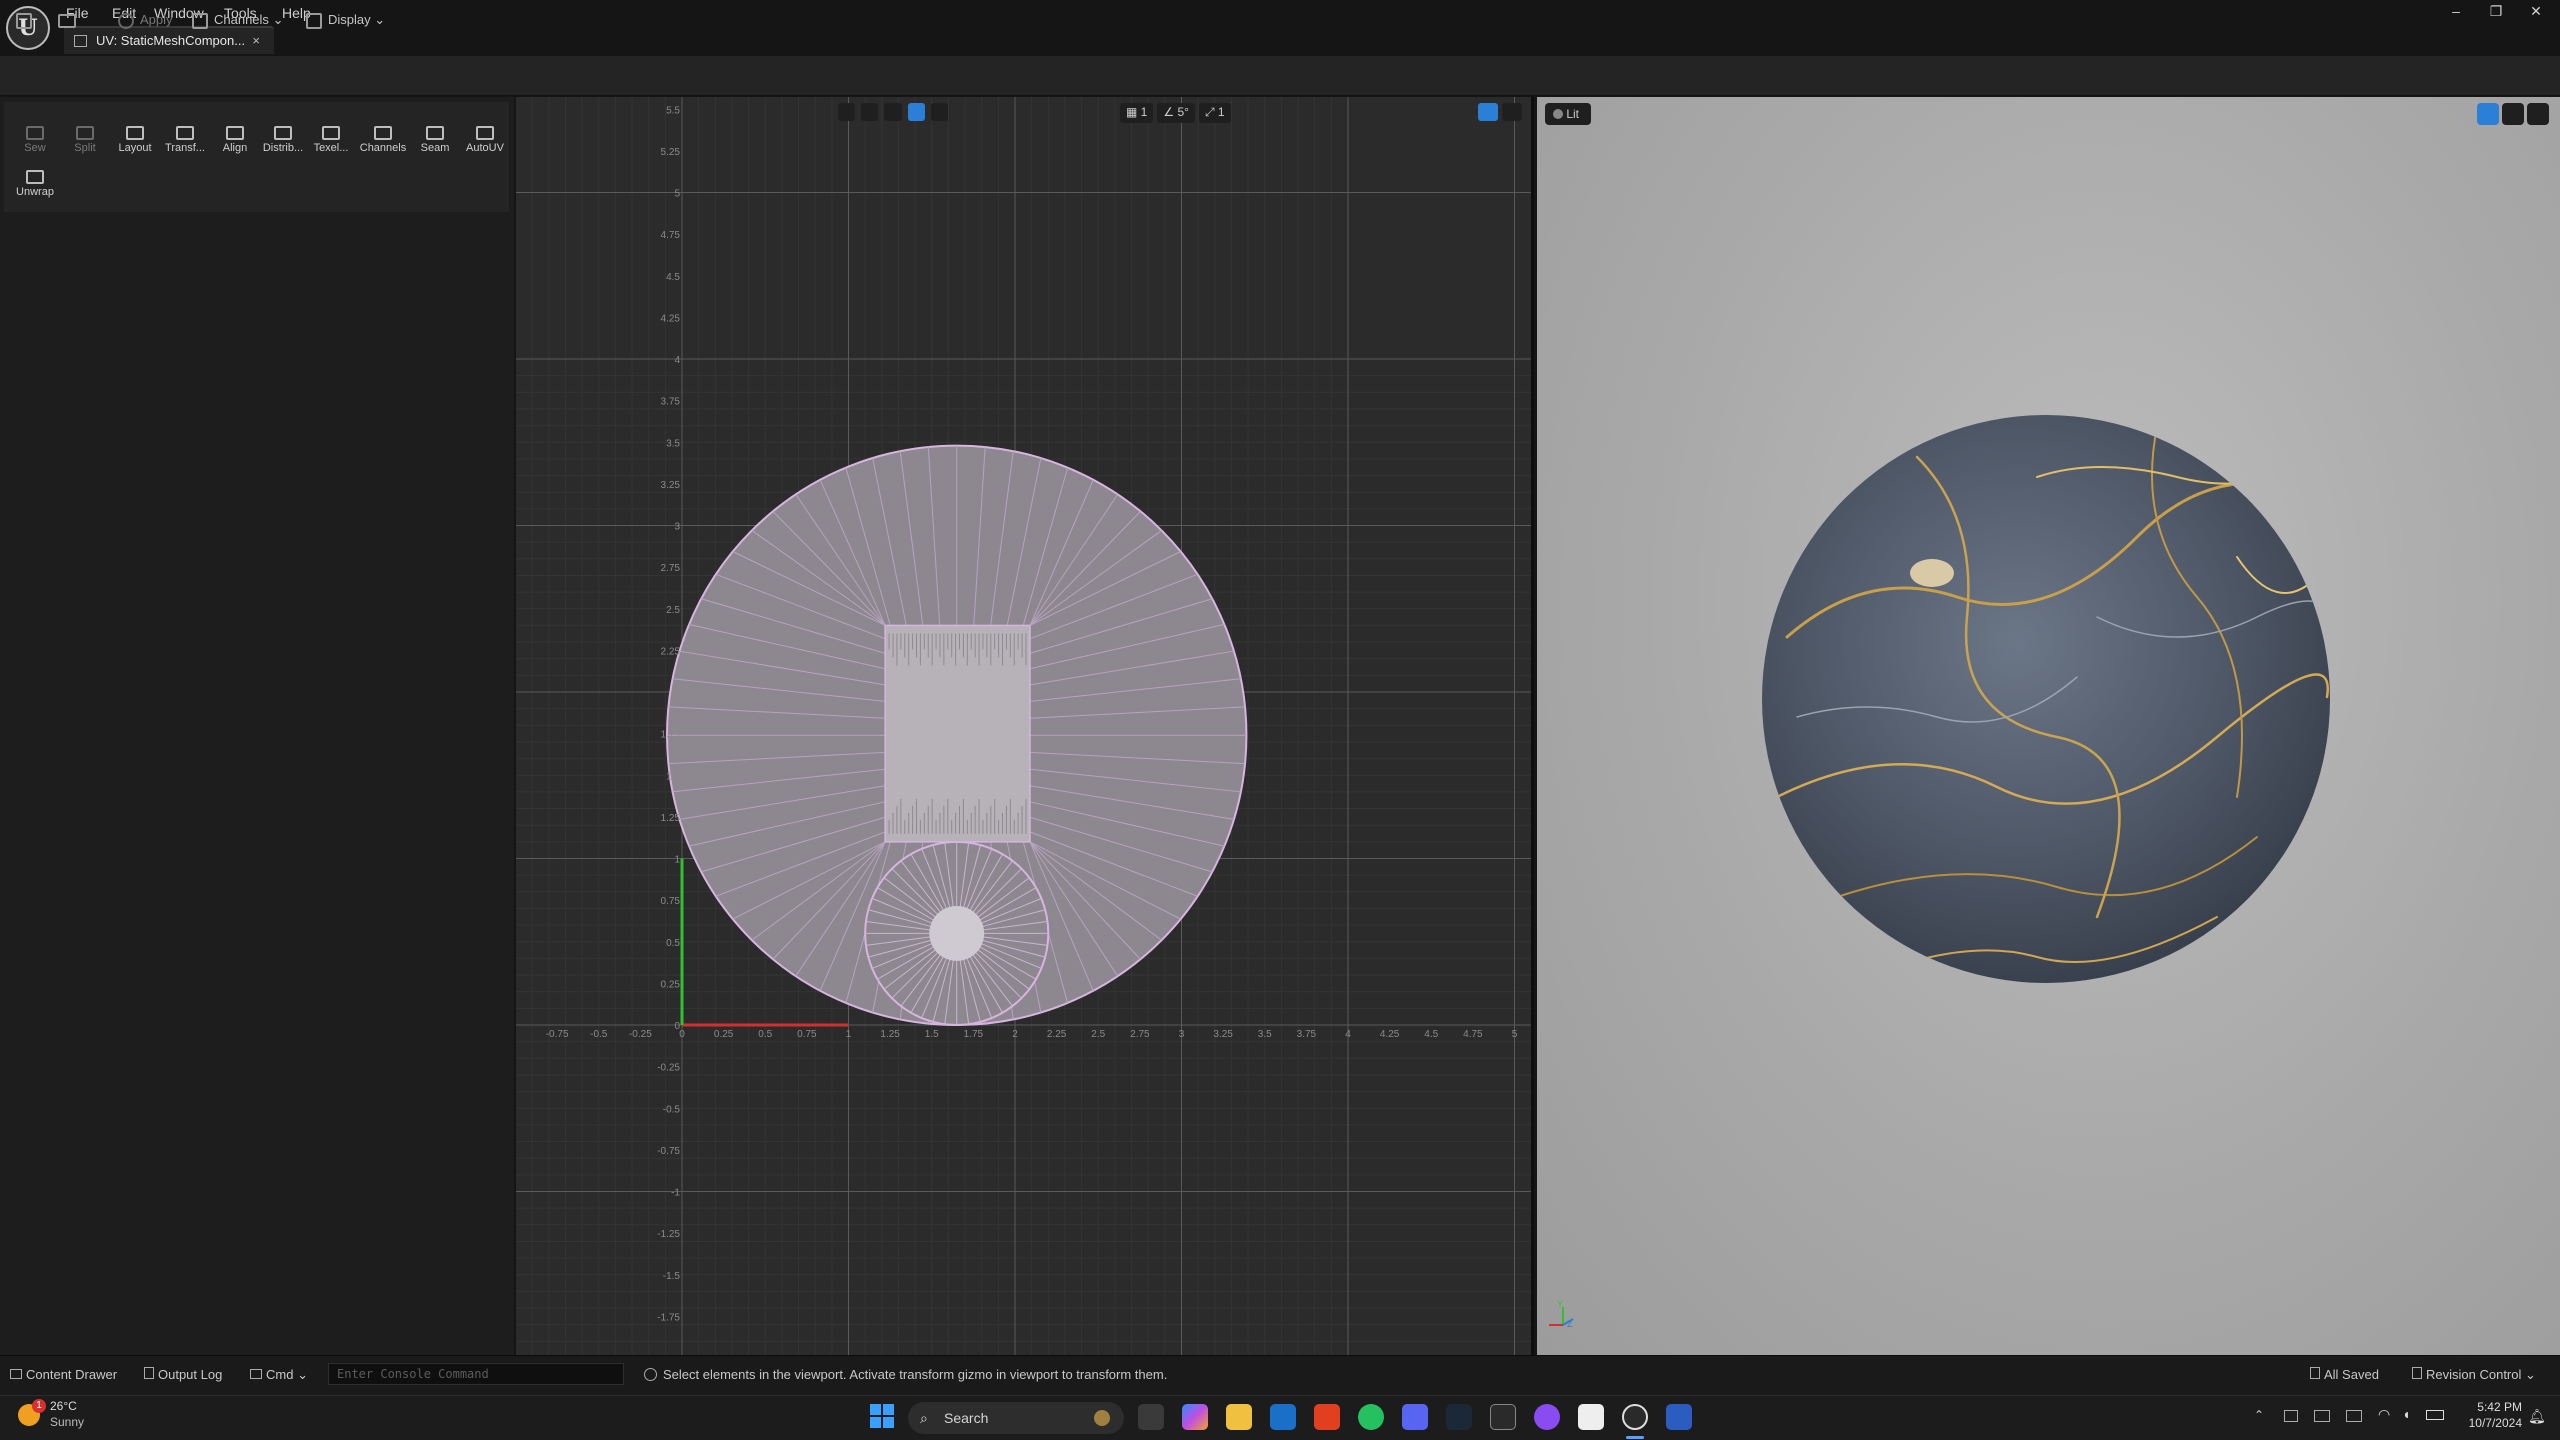 The height and width of the screenshot is (1440, 2560). What do you see at coordinates (235, 140) in the screenshot?
I see `tool-align: Align` at bounding box center [235, 140].